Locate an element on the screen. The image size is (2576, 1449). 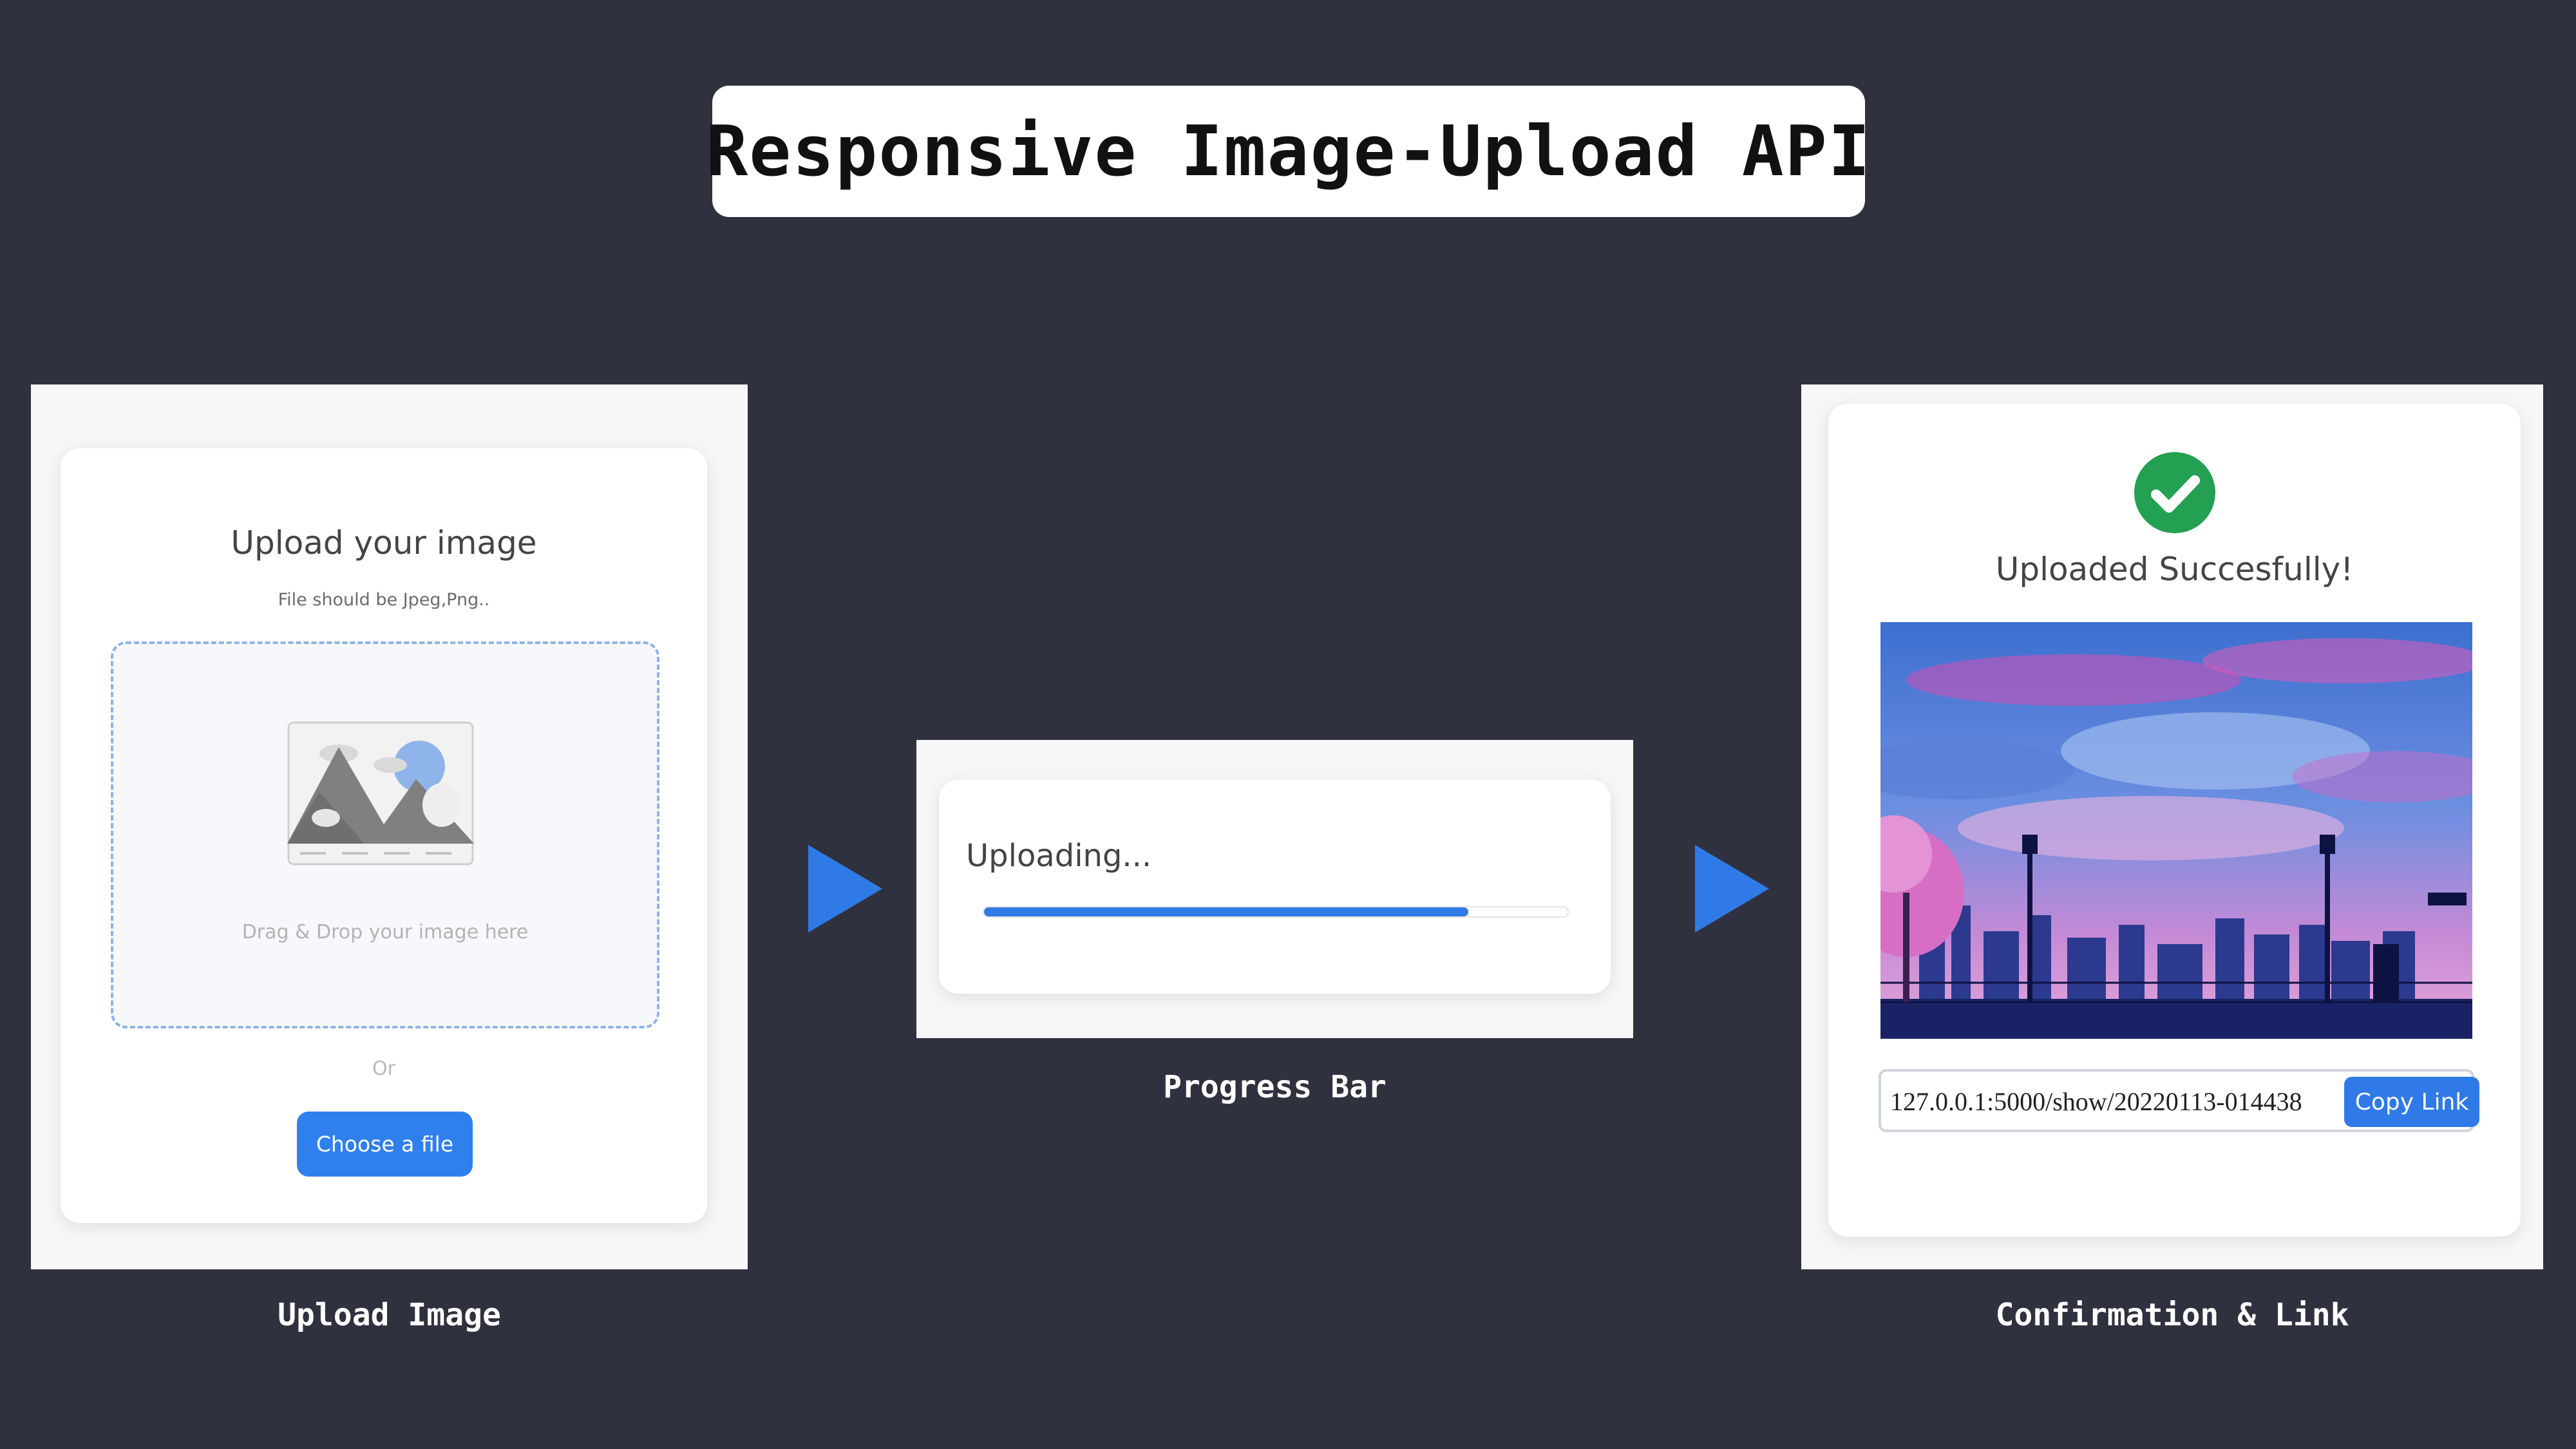
upload-heading: Upload your image is located at coordinates (384, 543).